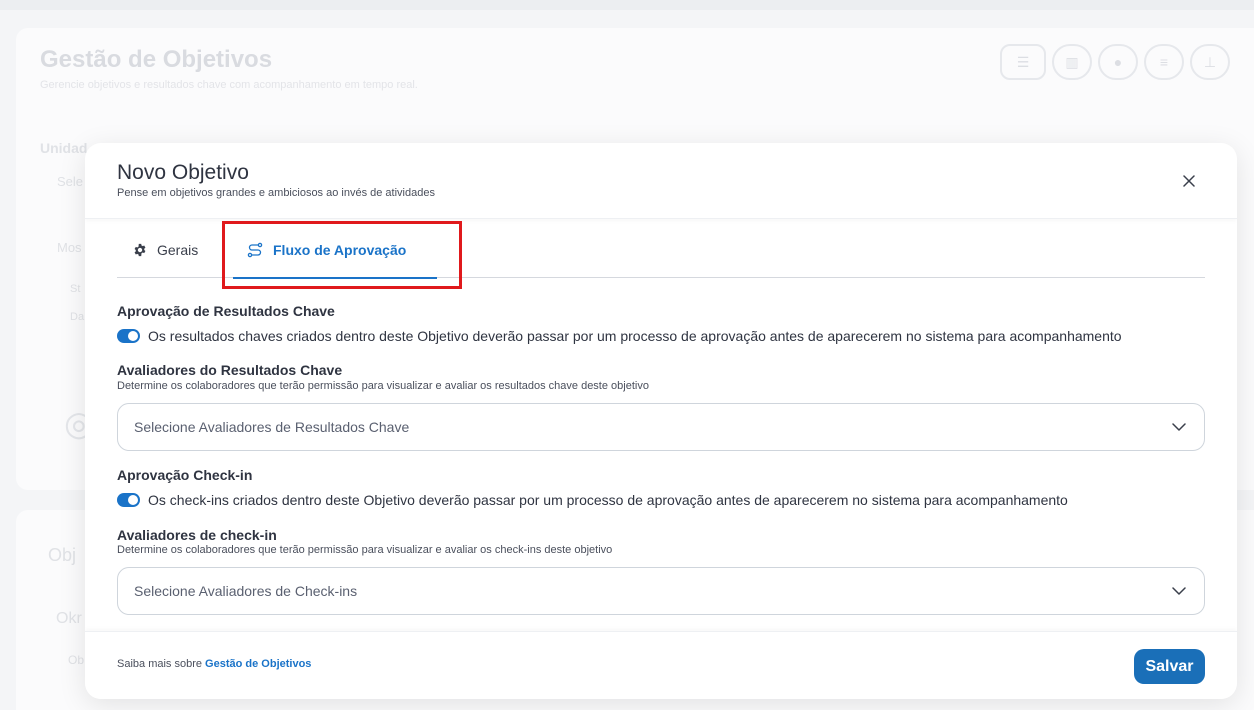  I want to click on active-tab-underline, so click(335, 278).